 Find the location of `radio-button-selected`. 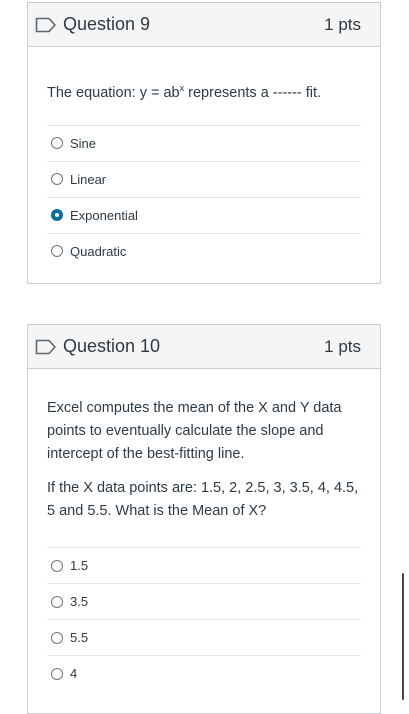

radio-button-selected is located at coordinates (57, 215).